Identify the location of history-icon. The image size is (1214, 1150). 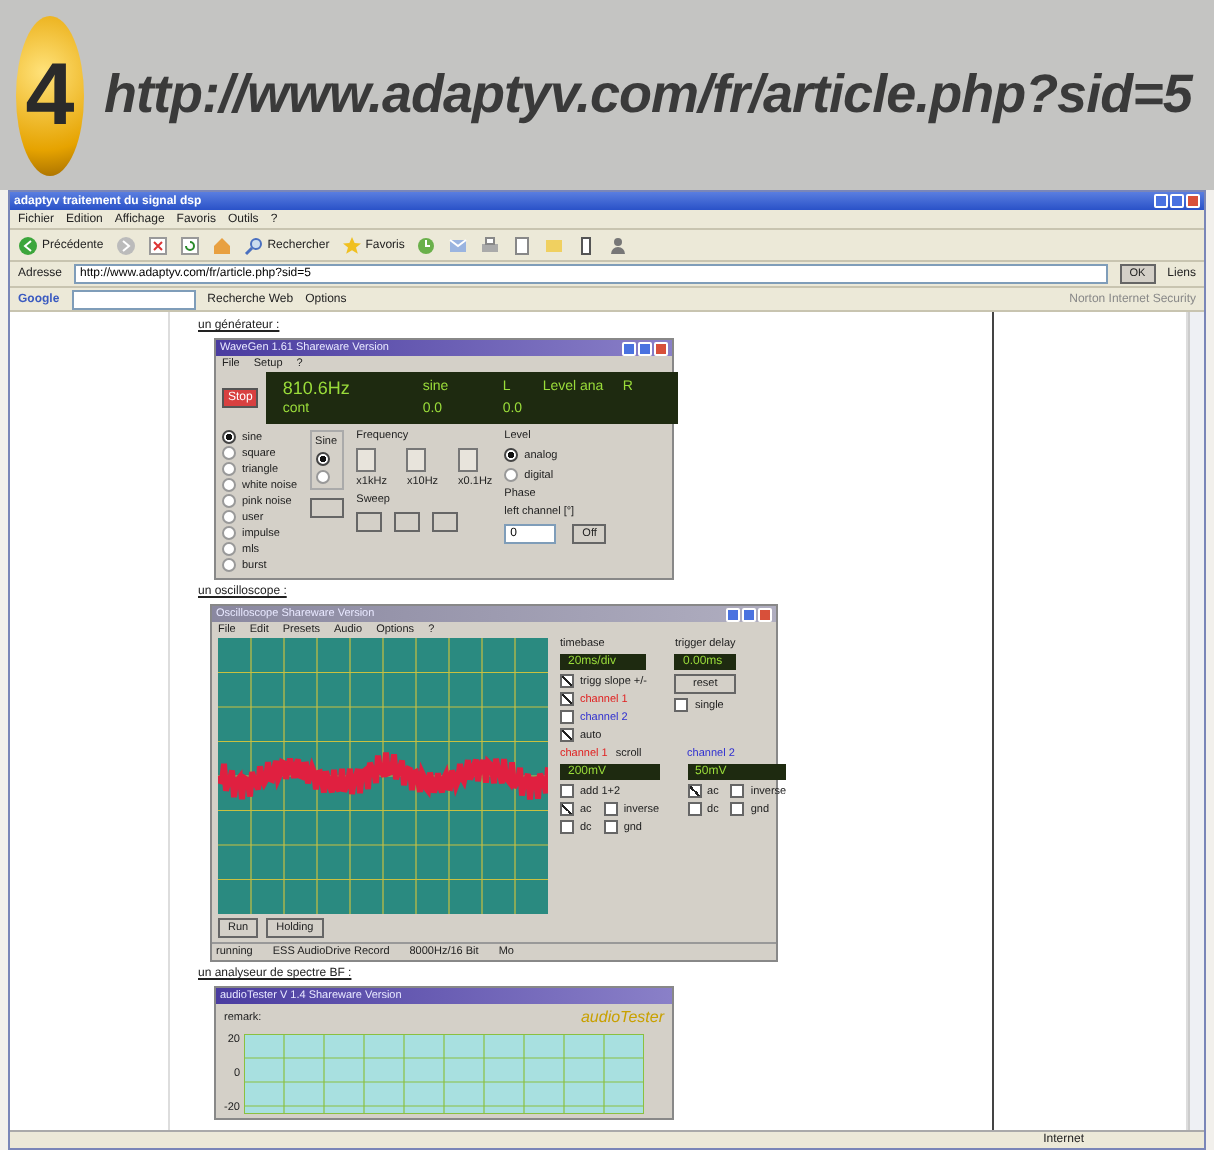
(426, 245).